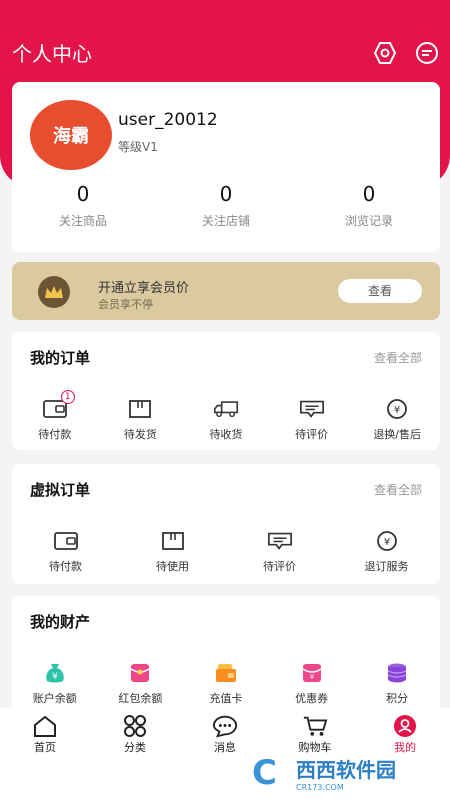  I want to click on vip-subtitle: 会员享不停, so click(125, 304).